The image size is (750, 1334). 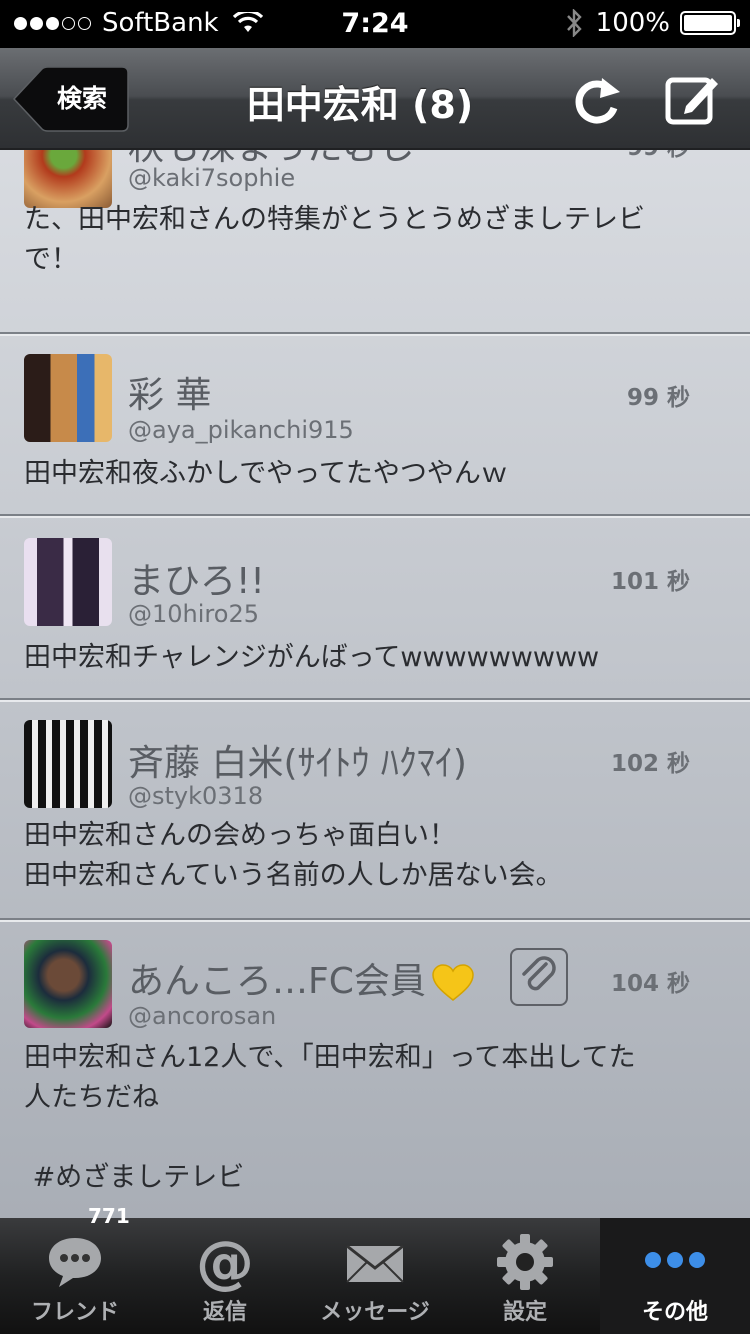 I want to click on tweet-text: 田中宏和さんの会めっちゃ面白い！ 田中宏和さんていう名前の人しか居ない会。, so click(x=293, y=855).